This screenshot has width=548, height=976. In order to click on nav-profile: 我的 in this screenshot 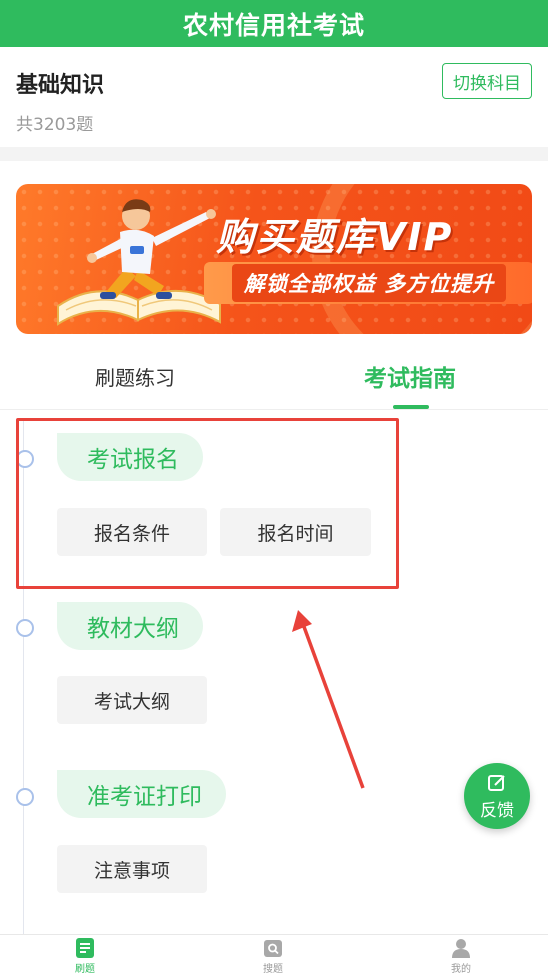, I will do `click(461, 956)`.